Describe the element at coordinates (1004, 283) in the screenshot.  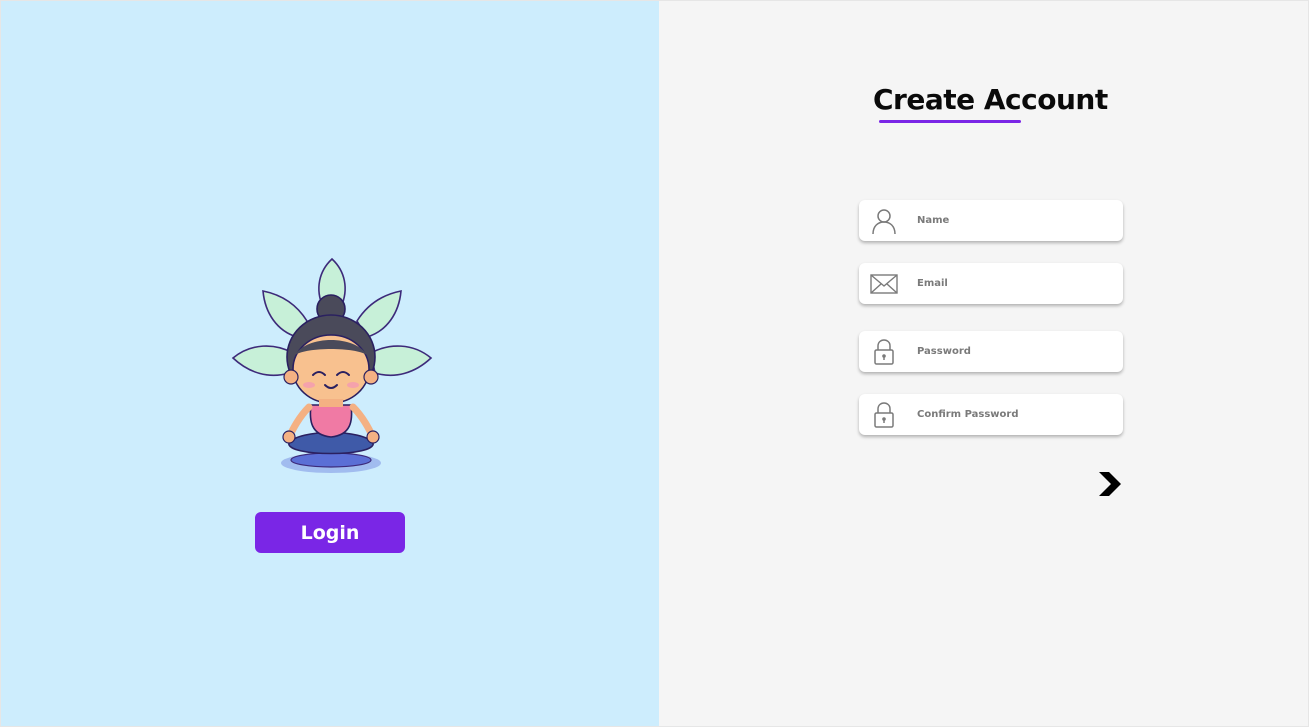
I see `email-input` at that location.